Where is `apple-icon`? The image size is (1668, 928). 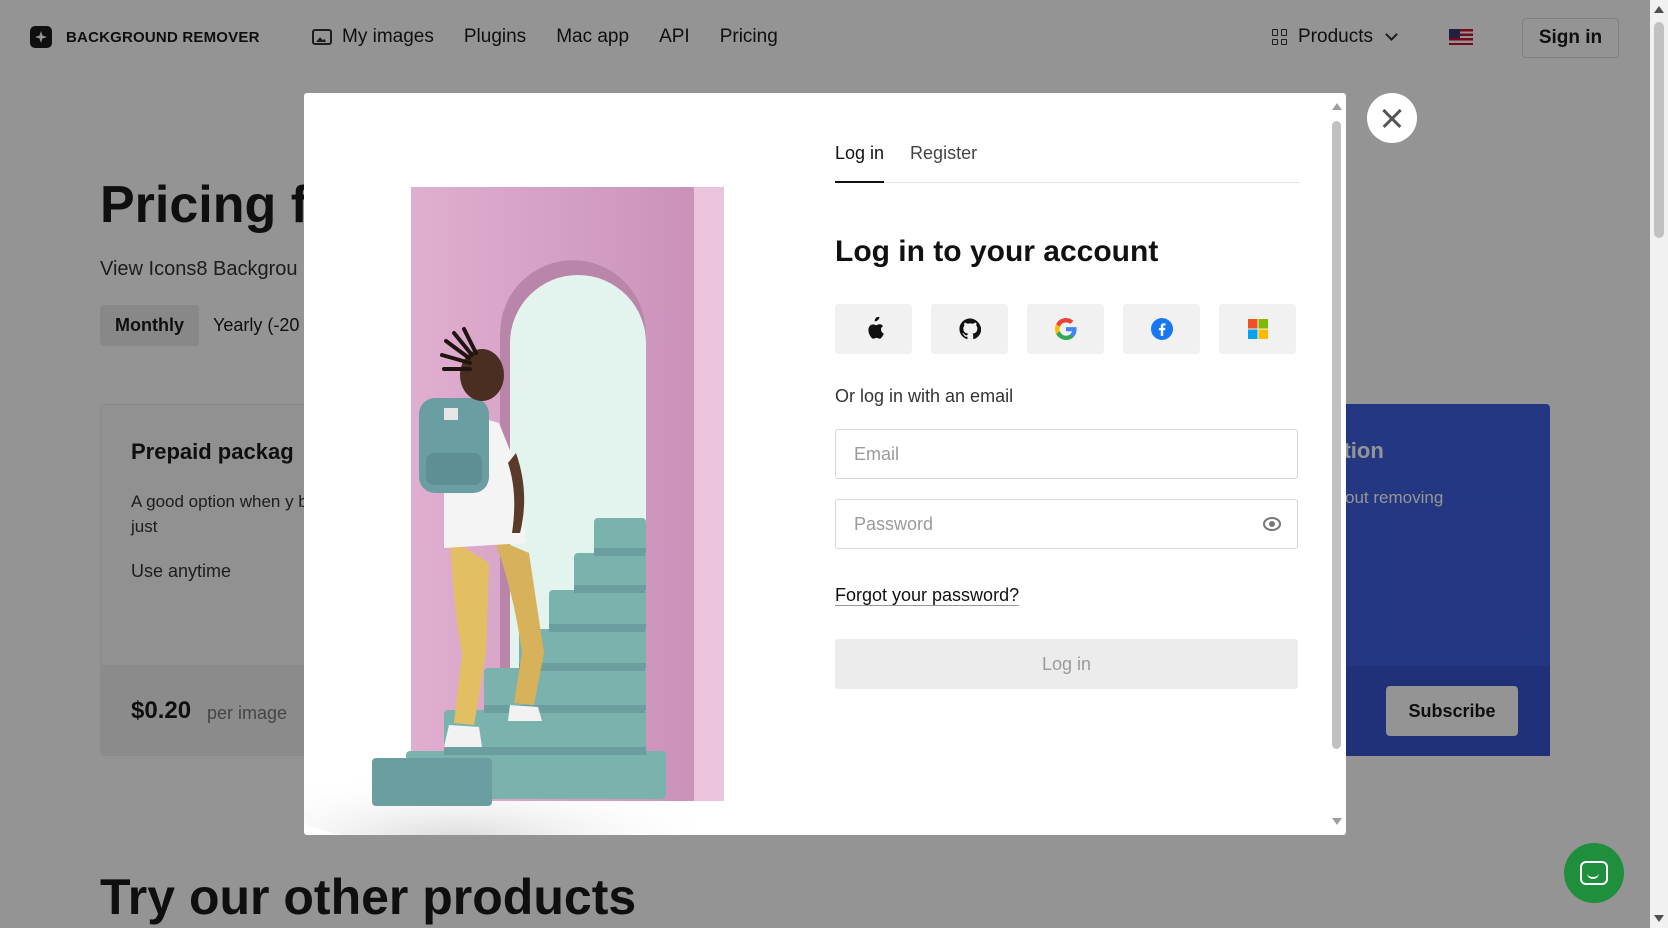 apple-icon is located at coordinates (875, 328).